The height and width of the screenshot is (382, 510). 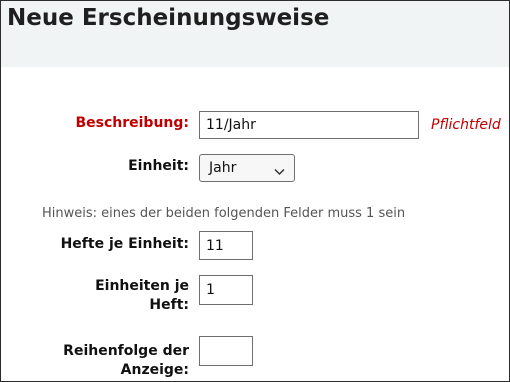 What do you see at coordinates (226, 290) in the screenshot?
I see `einheiten-je-heft-input` at bounding box center [226, 290].